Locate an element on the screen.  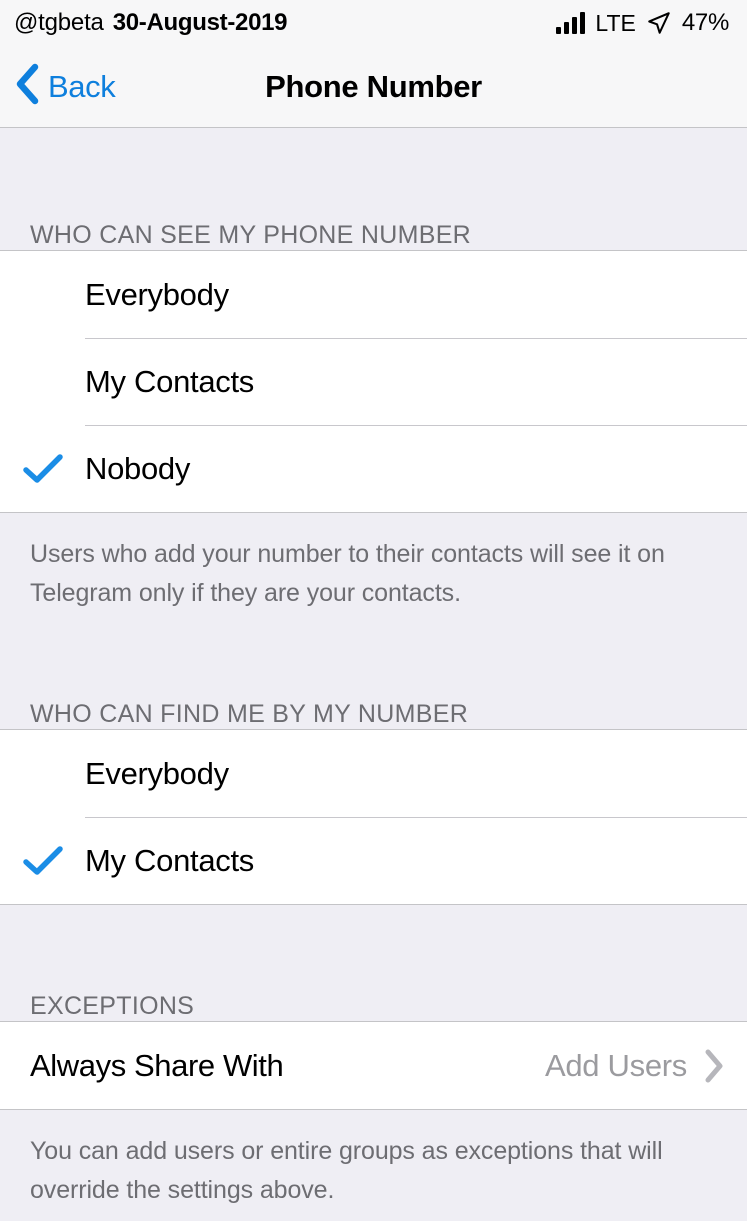
row-value: Add Users is located at coordinates (615, 1065).